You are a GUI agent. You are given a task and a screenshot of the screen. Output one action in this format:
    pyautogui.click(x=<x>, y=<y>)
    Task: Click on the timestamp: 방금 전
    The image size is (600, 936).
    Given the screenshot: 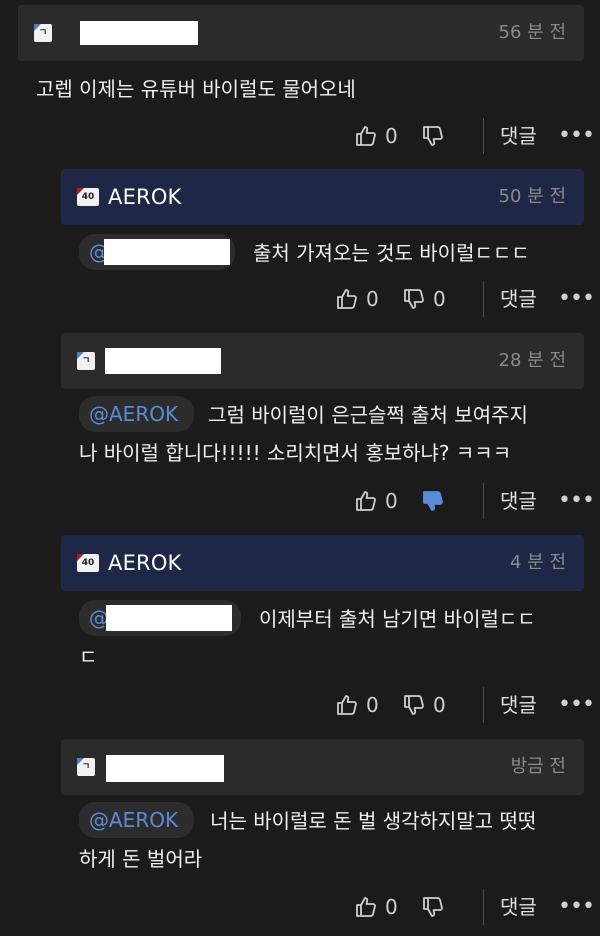 What is the action you would take?
    pyautogui.click(x=538, y=766)
    